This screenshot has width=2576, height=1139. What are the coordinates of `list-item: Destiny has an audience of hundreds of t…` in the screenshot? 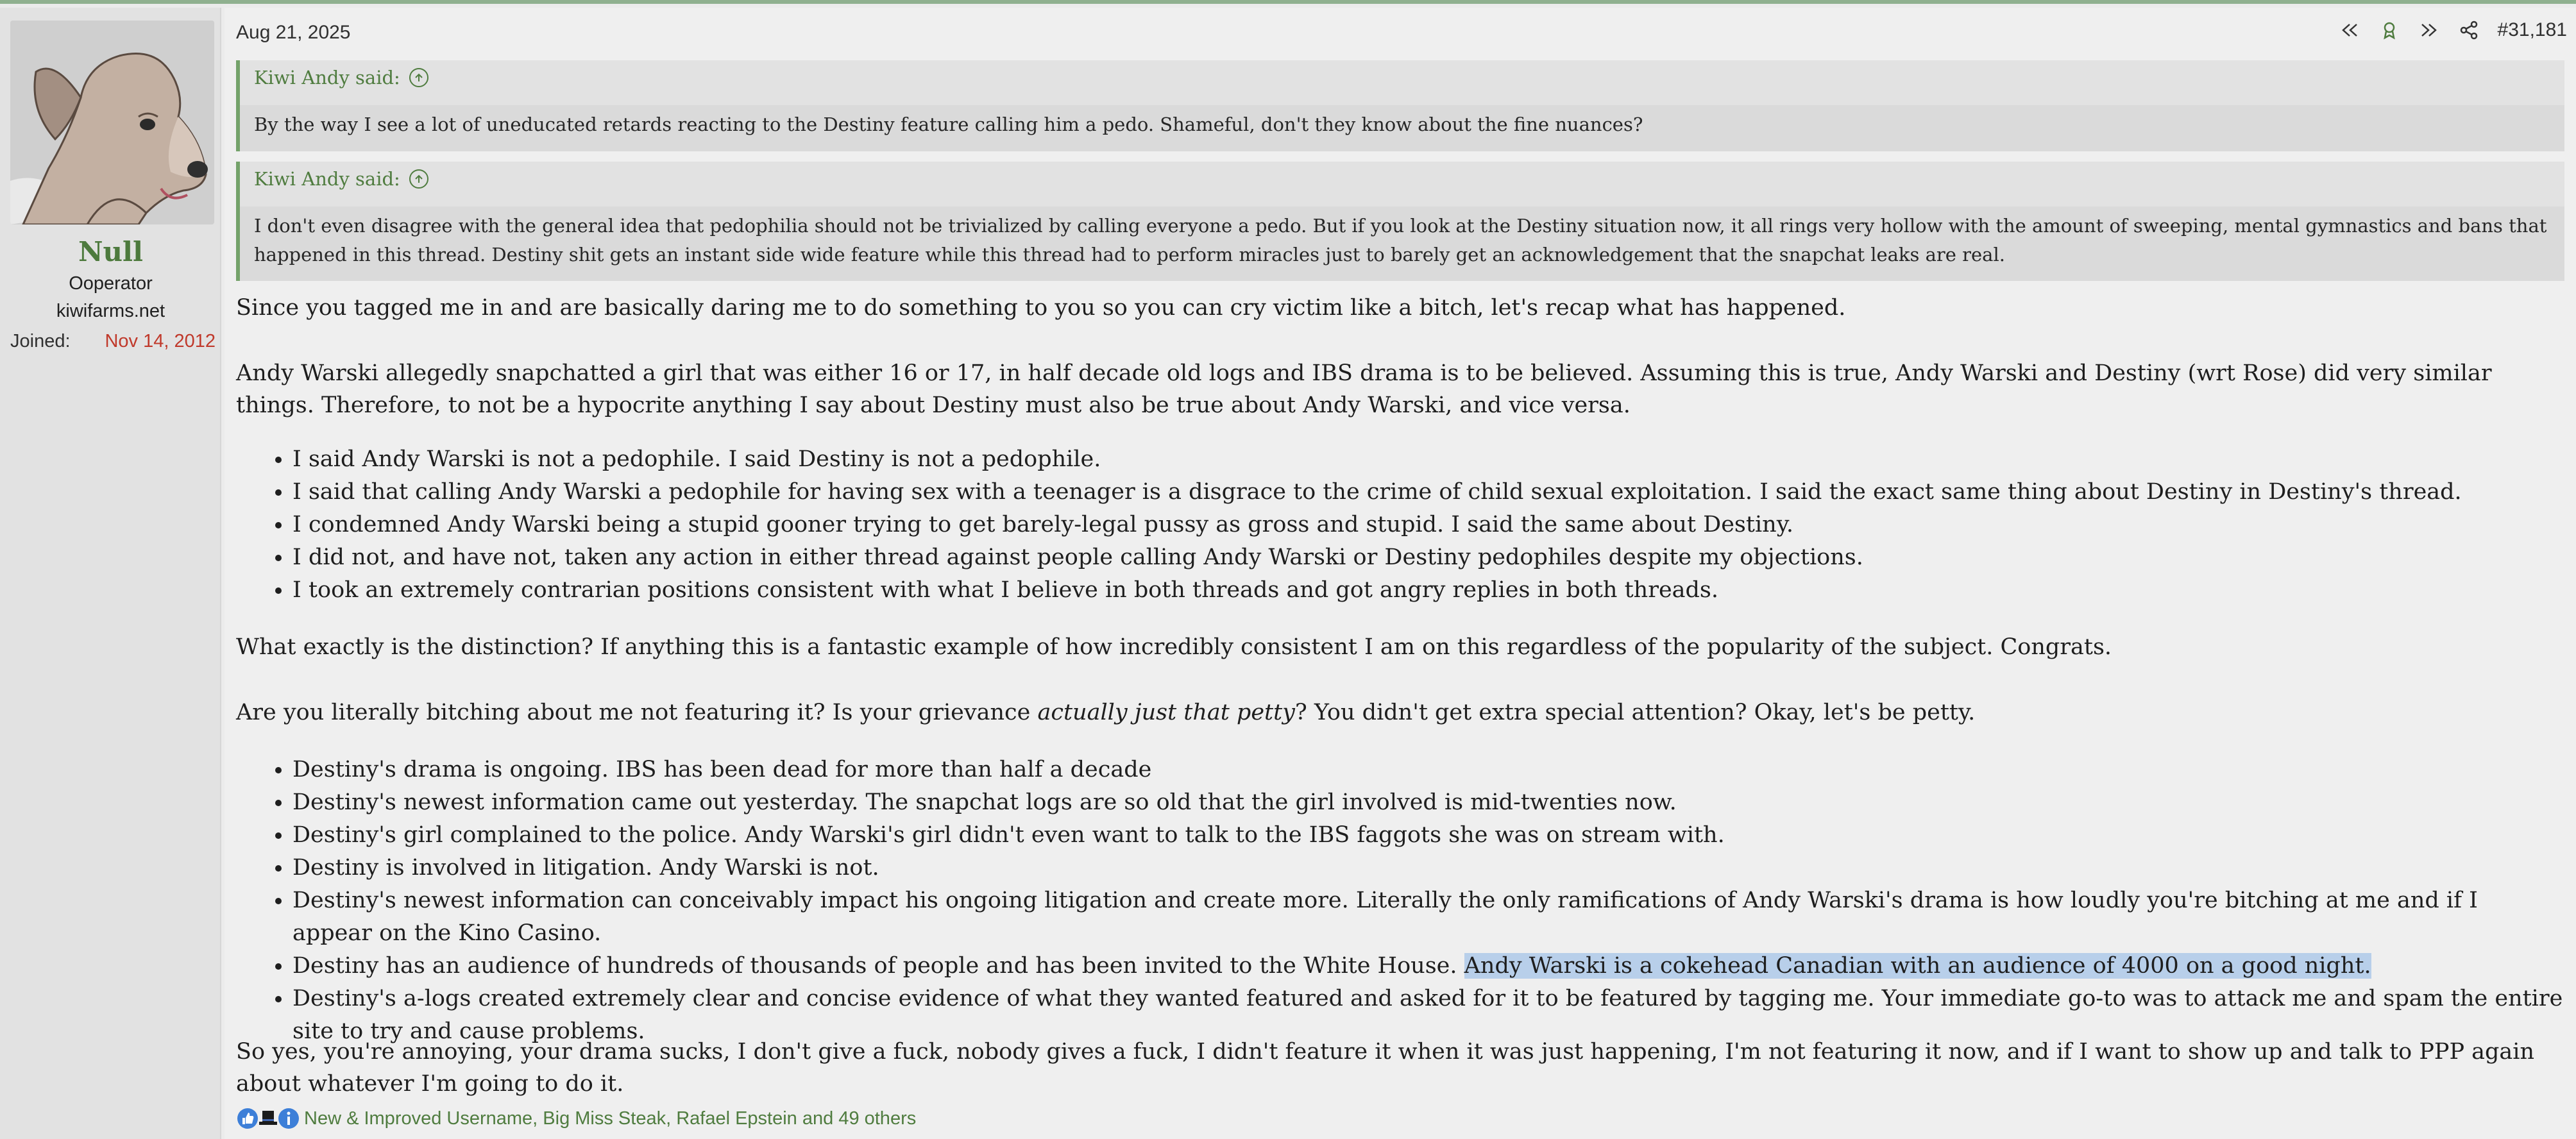 It's located at (1428, 966).